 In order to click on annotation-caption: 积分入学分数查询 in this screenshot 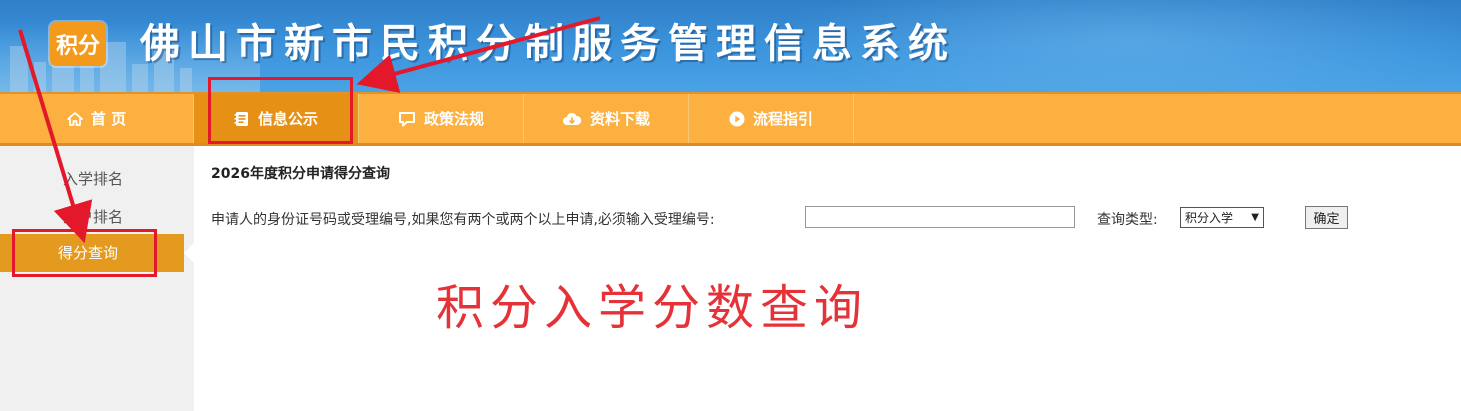, I will do `click(652, 308)`.